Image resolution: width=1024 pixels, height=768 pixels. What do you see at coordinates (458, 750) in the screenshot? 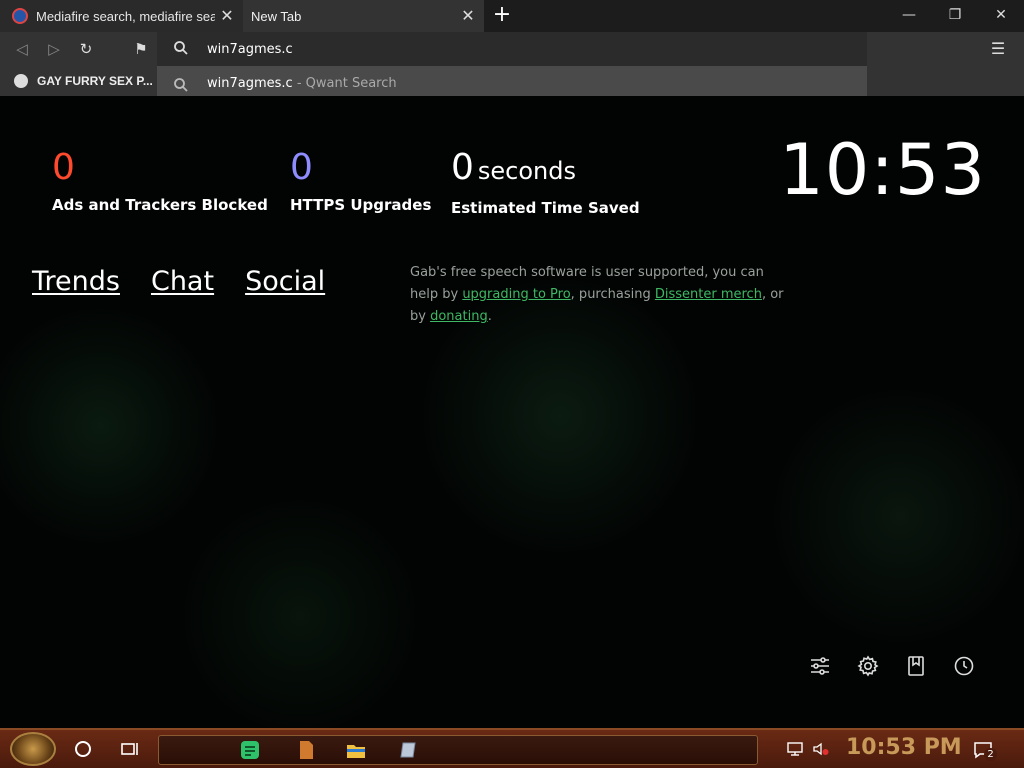
I see `taskbar-apps` at bounding box center [458, 750].